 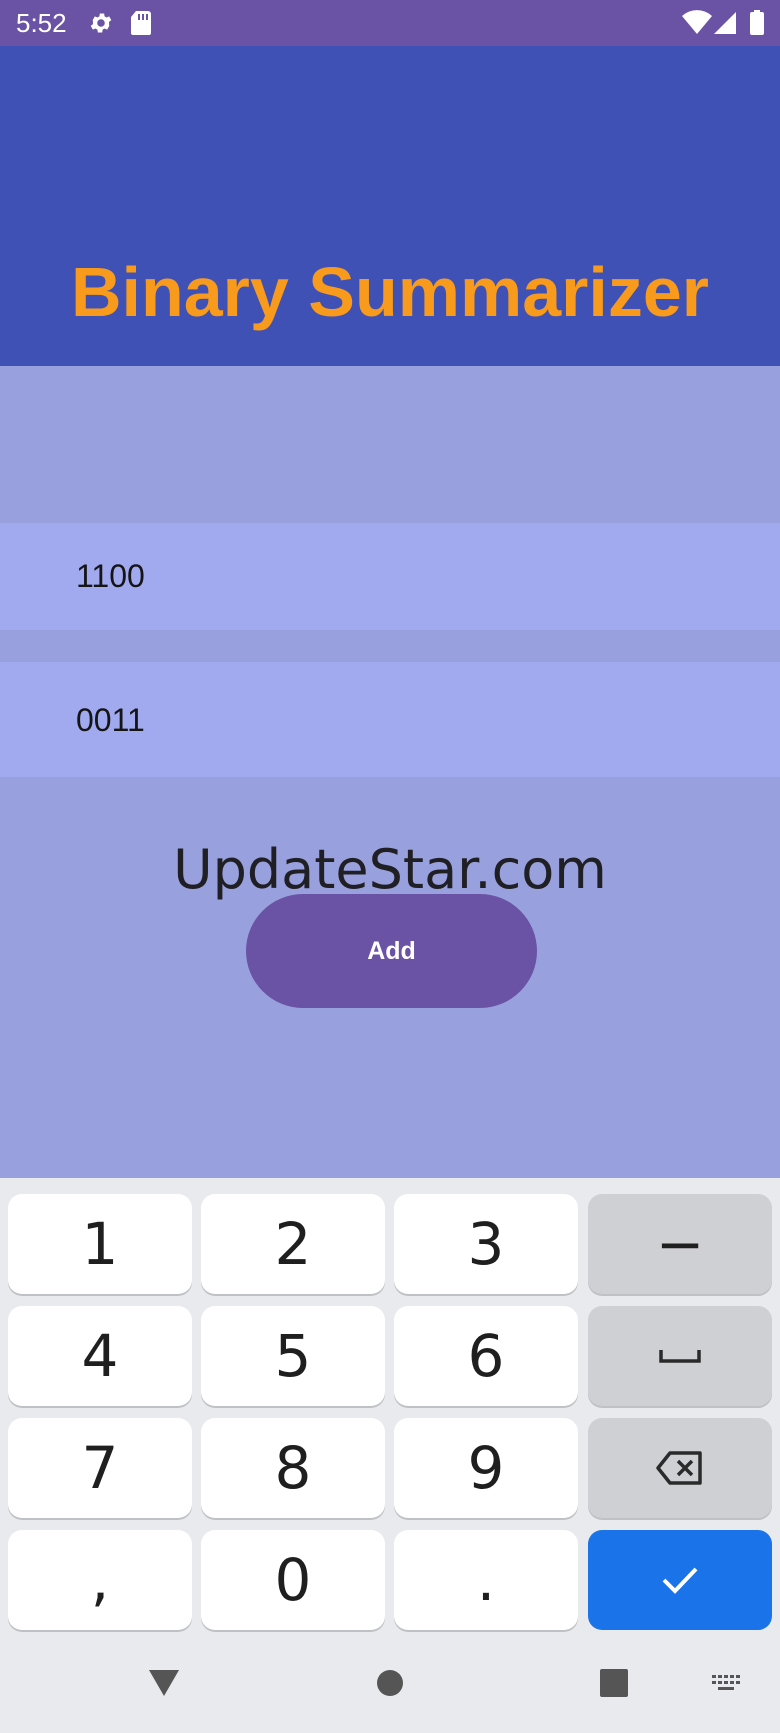 I want to click on key-2: 2, so click(x=293, y=1244).